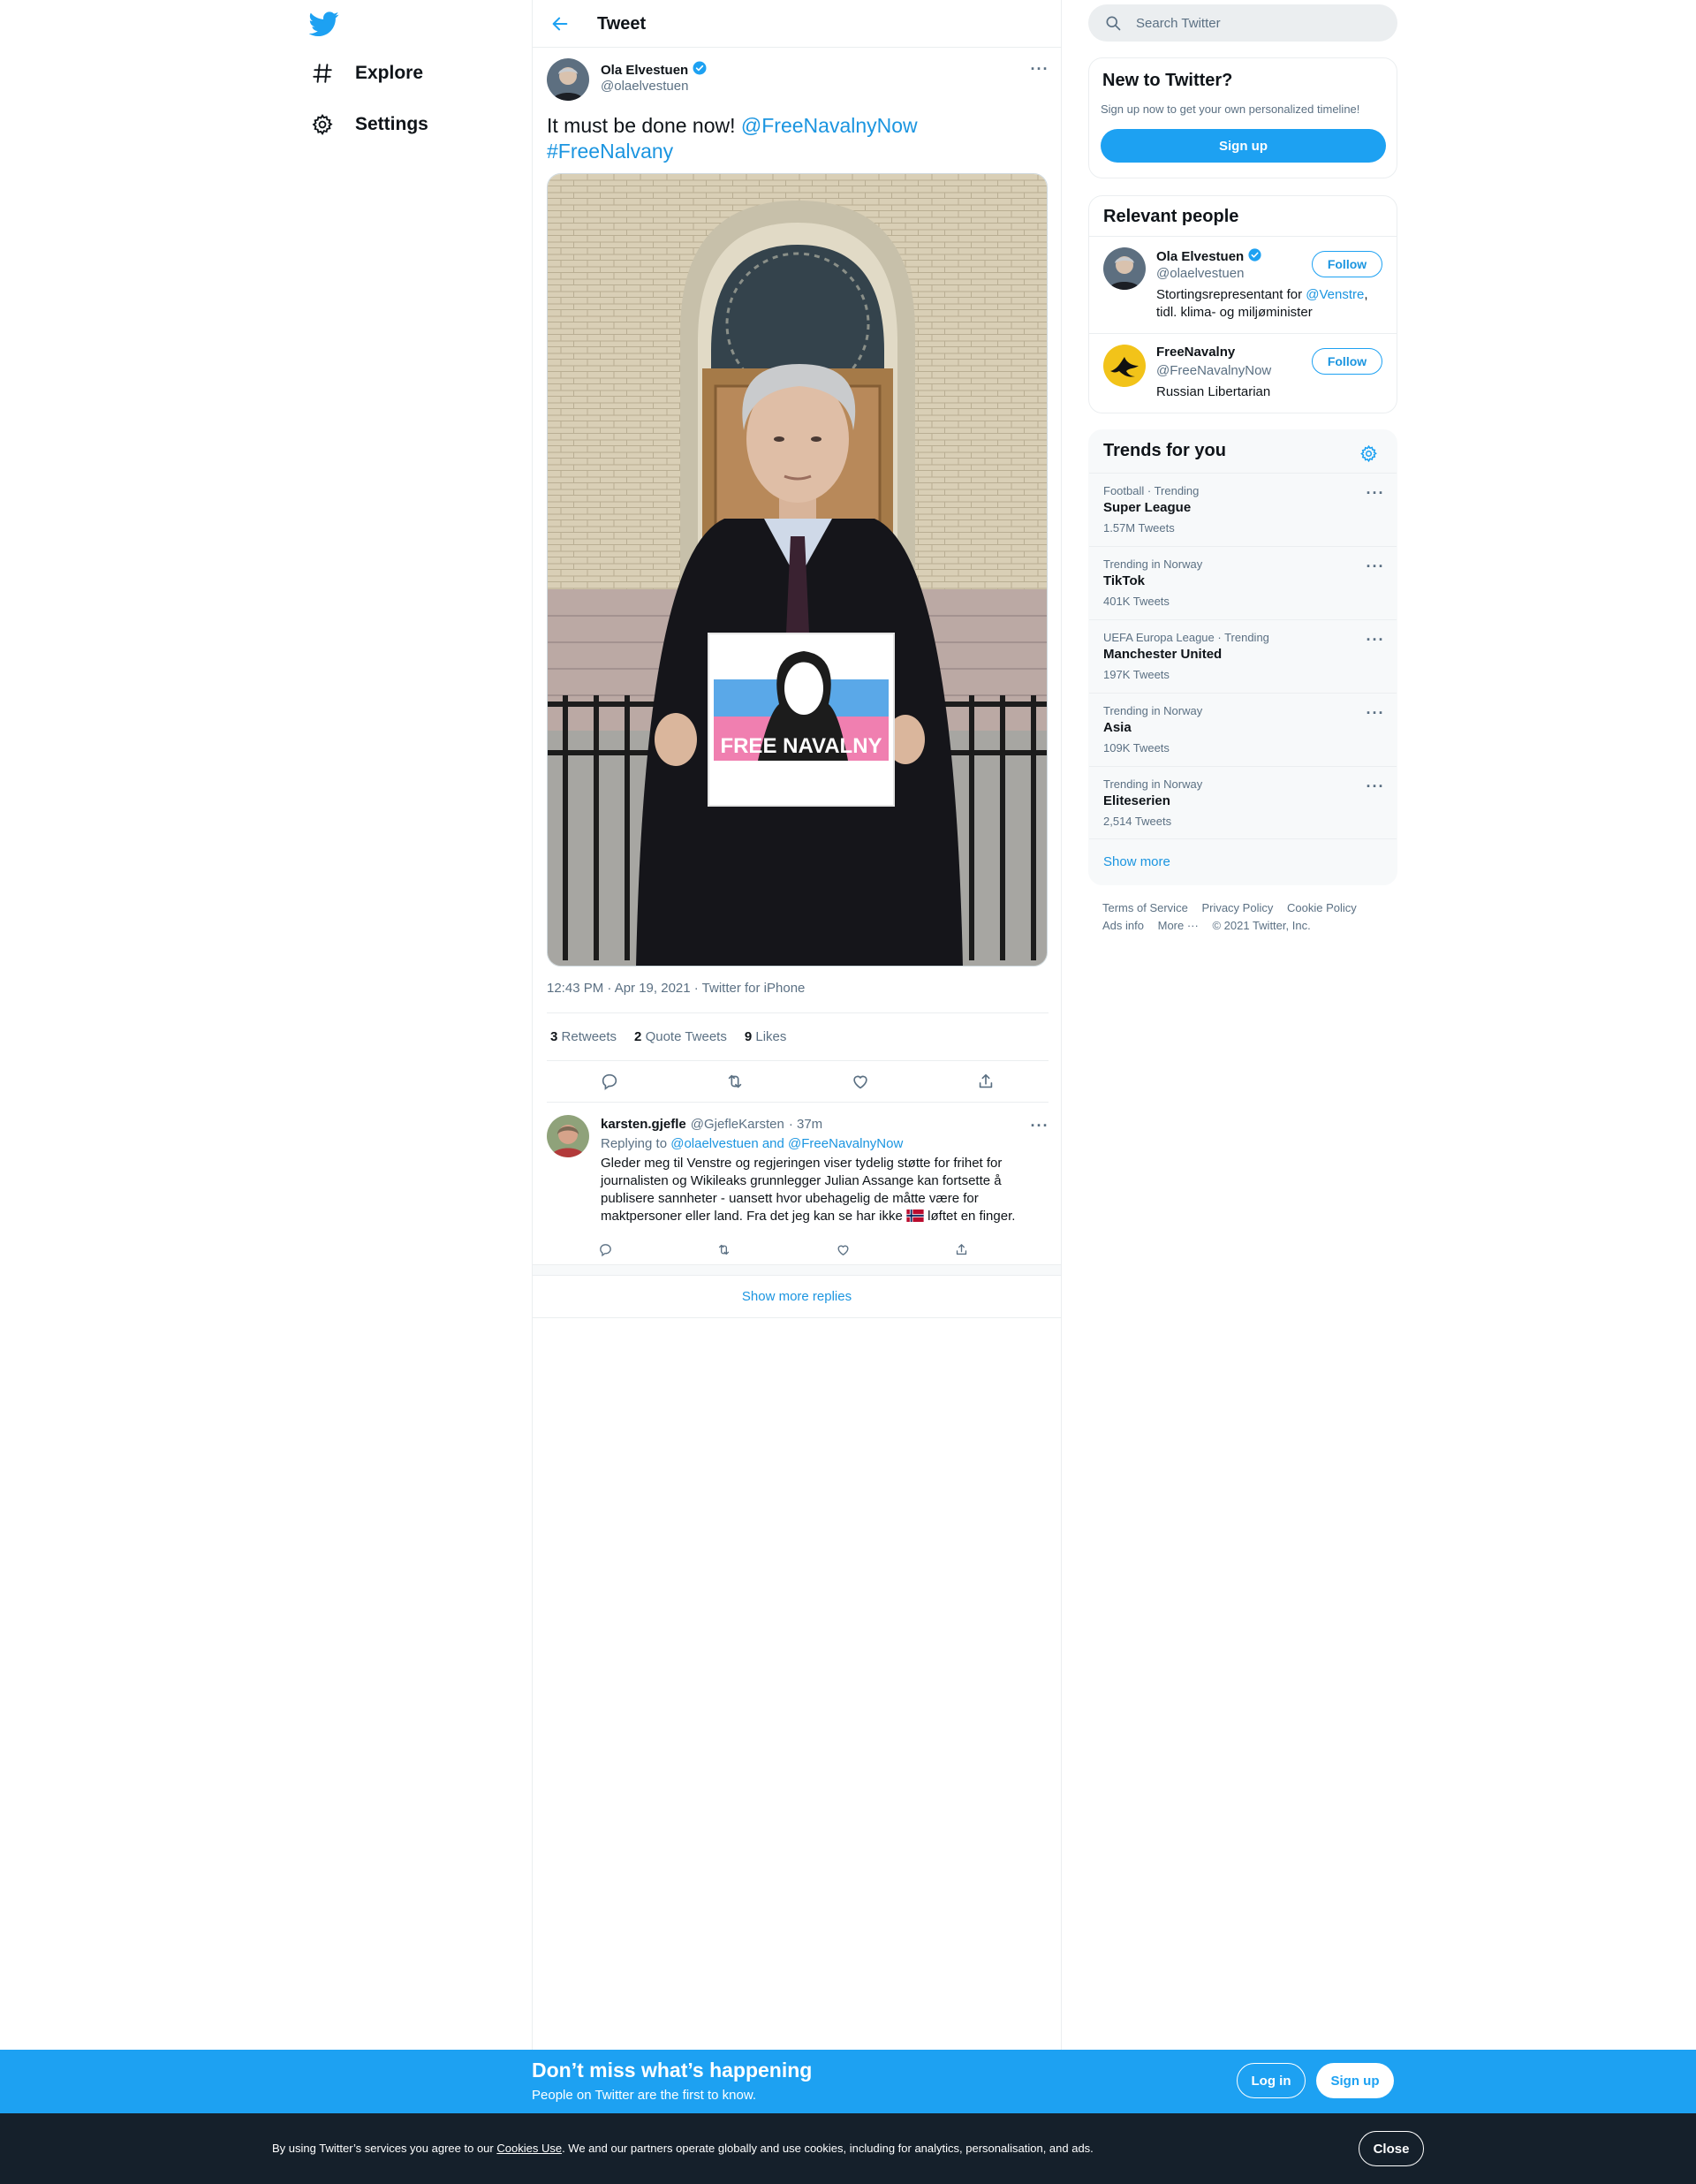 This screenshot has height=2184, width=1696. What do you see at coordinates (1123, 926) in the screenshot?
I see `footer-link: Ads info` at bounding box center [1123, 926].